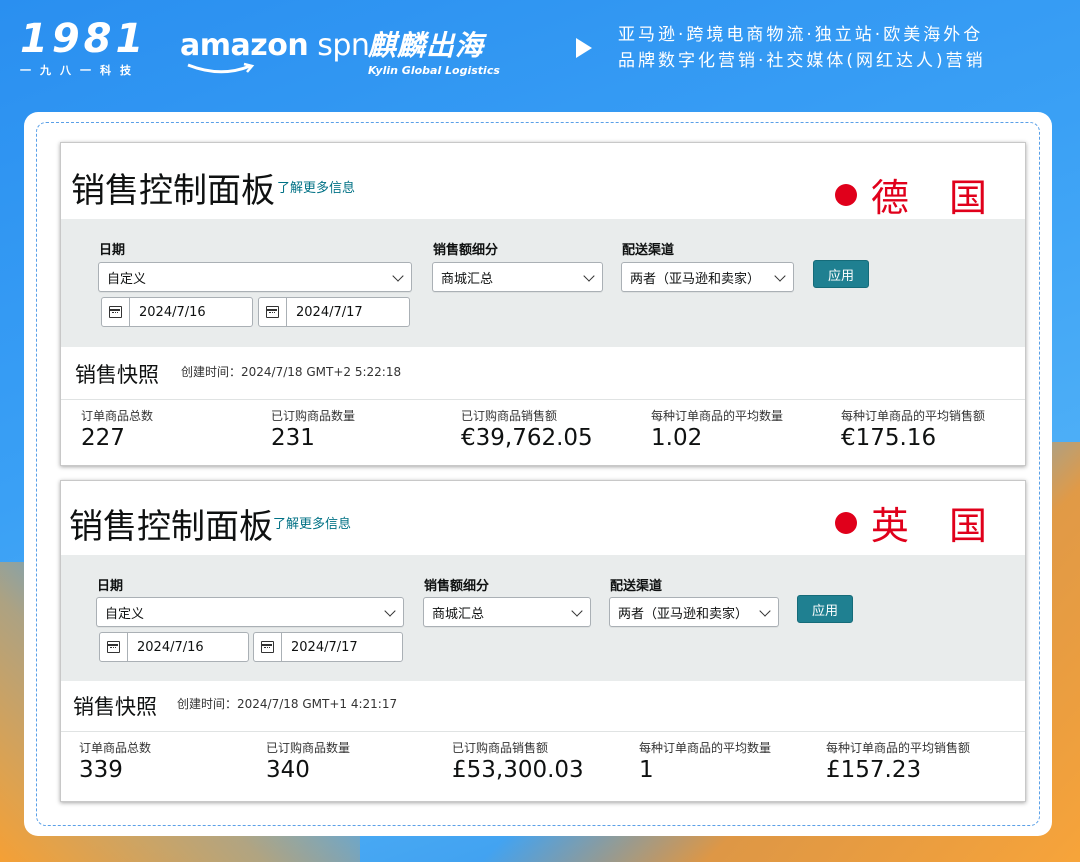 Image resolution: width=1080 pixels, height=862 pixels. I want to click on metric-value: 1, so click(646, 770).